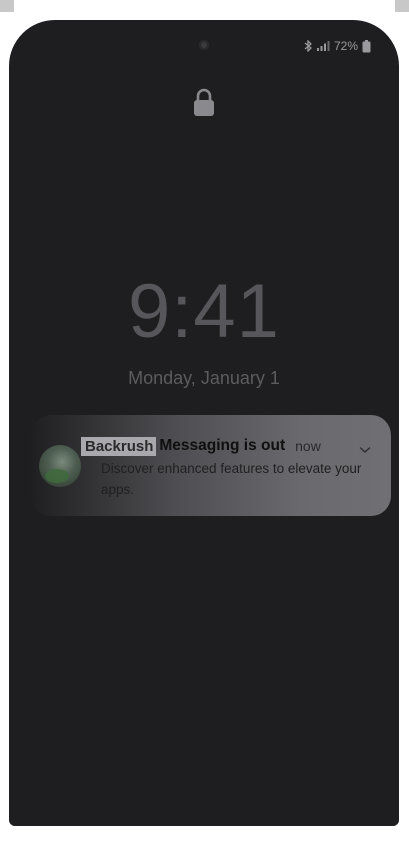 The width and height of the screenshot is (409, 843). What do you see at coordinates (222, 445) in the screenshot?
I see `notification-title: Messaging is out` at bounding box center [222, 445].